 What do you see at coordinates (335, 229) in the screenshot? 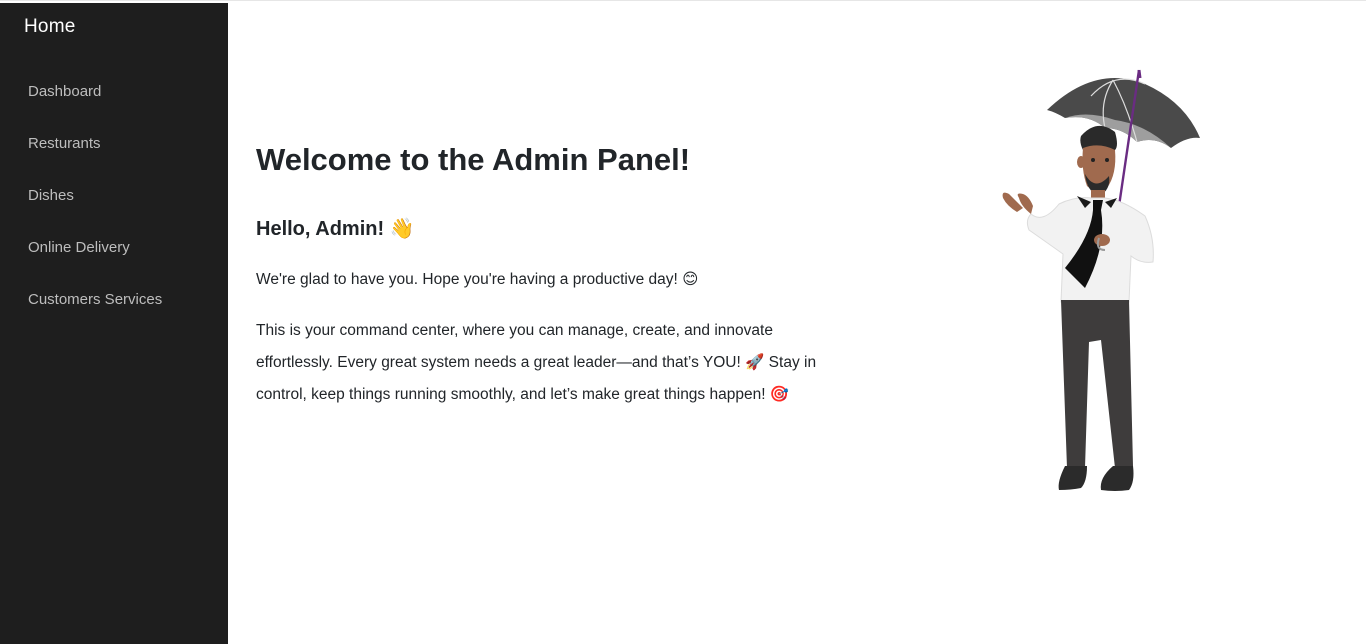
I see `greeting-heading: Hello, Admin! 👋` at bounding box center [335, 229].